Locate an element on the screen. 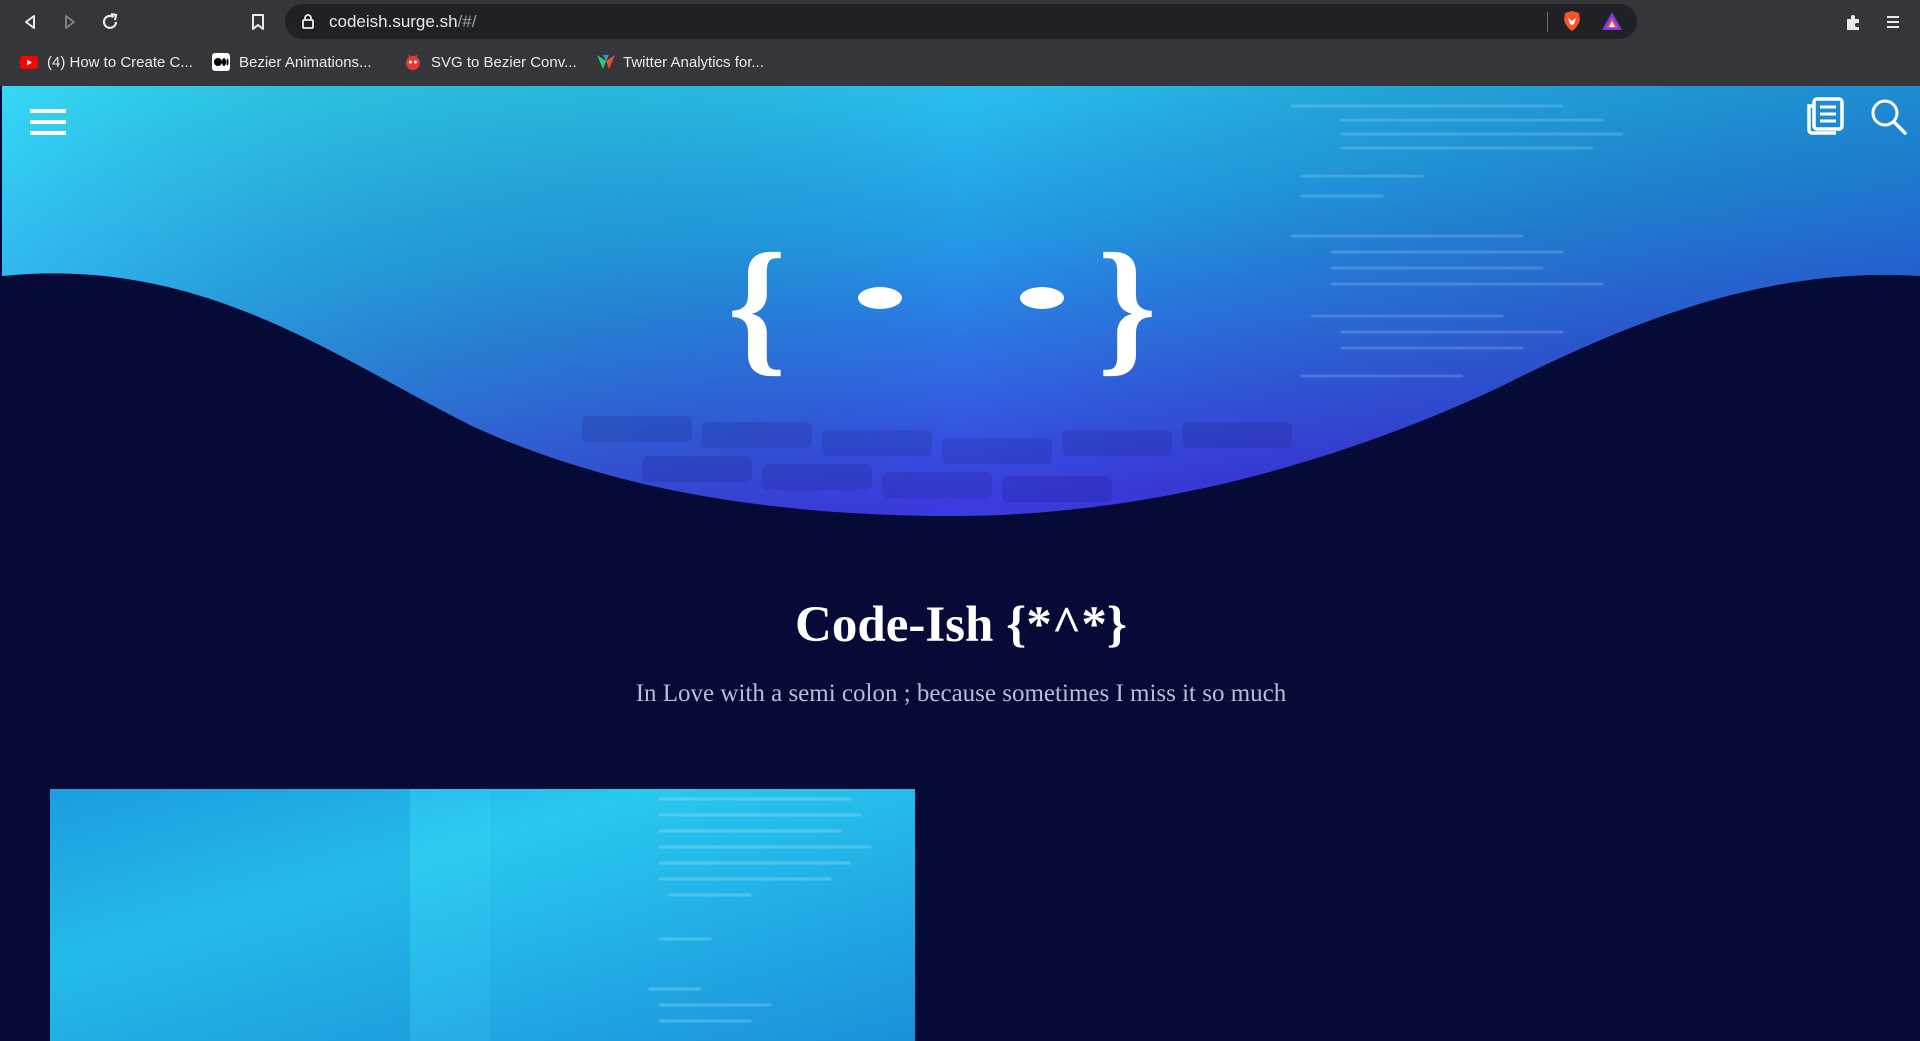 This screenshot has width=1920, height=1041. bookmark-icon is located at coordinates (258, 22).